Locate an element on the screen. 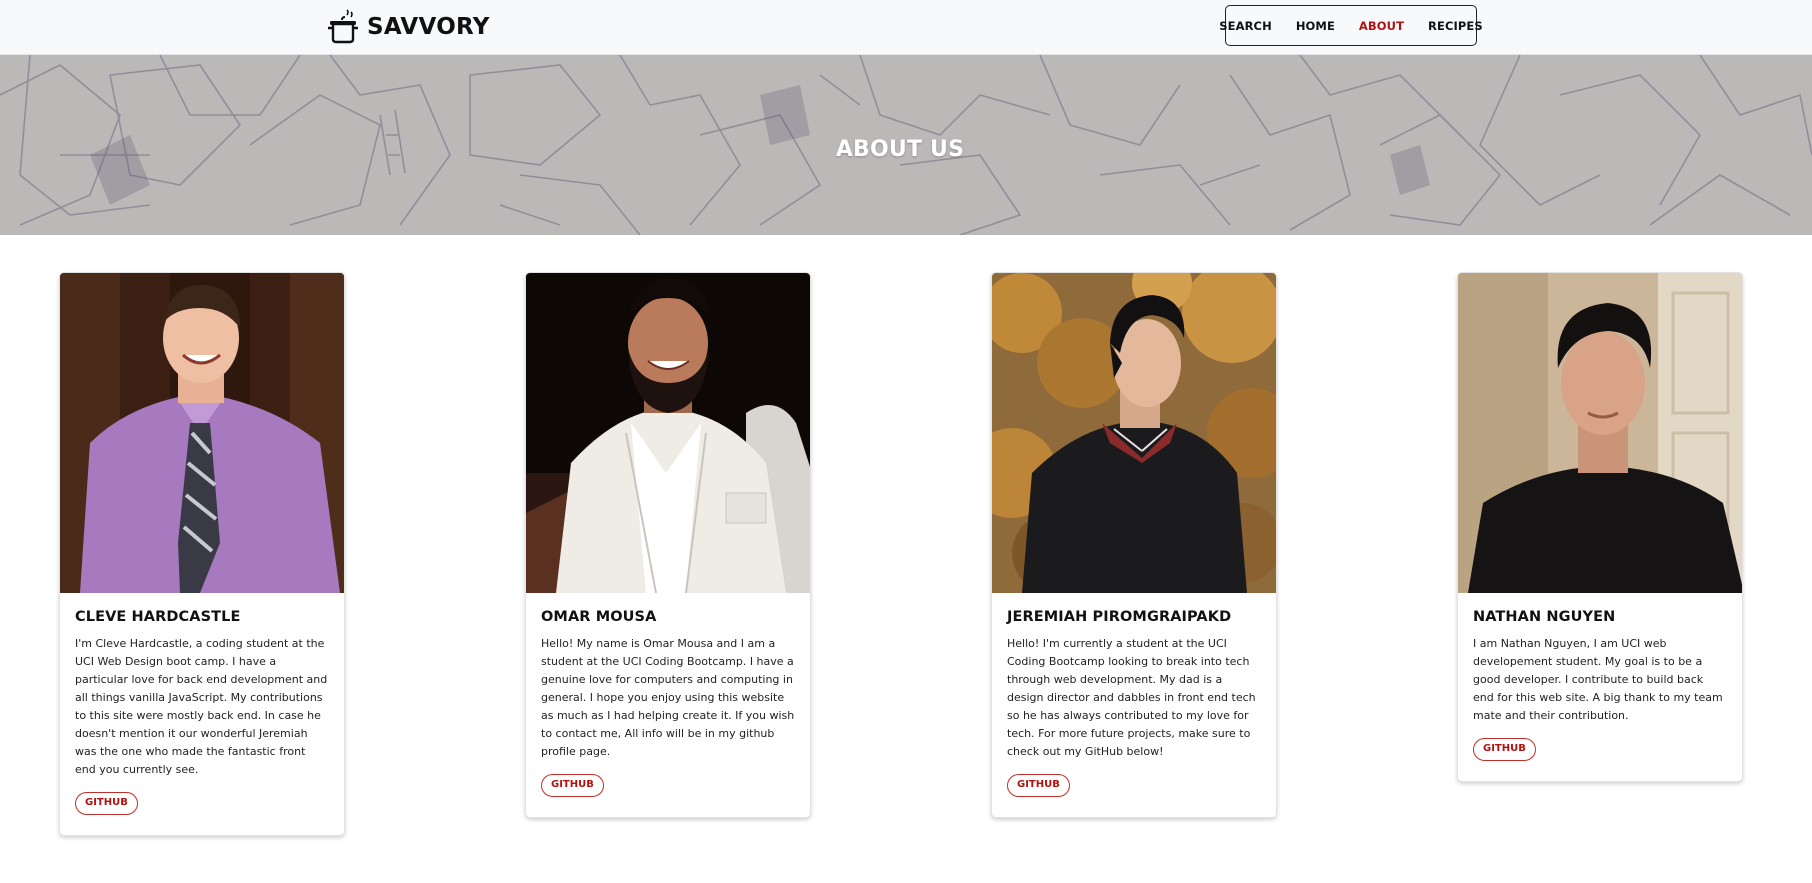 The width and height of the screenshot is (1812, 883). team-member-name: CLEVE HARDCASTLE is located at coordinates (158, 617).